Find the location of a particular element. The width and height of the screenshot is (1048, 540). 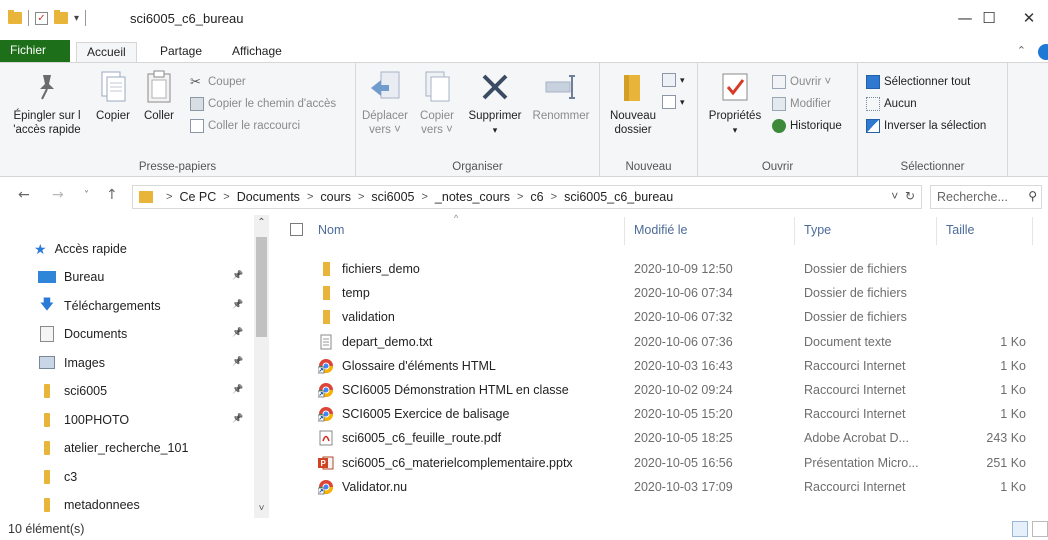

scrollbar-thumb is located at coordinates (261, 287).